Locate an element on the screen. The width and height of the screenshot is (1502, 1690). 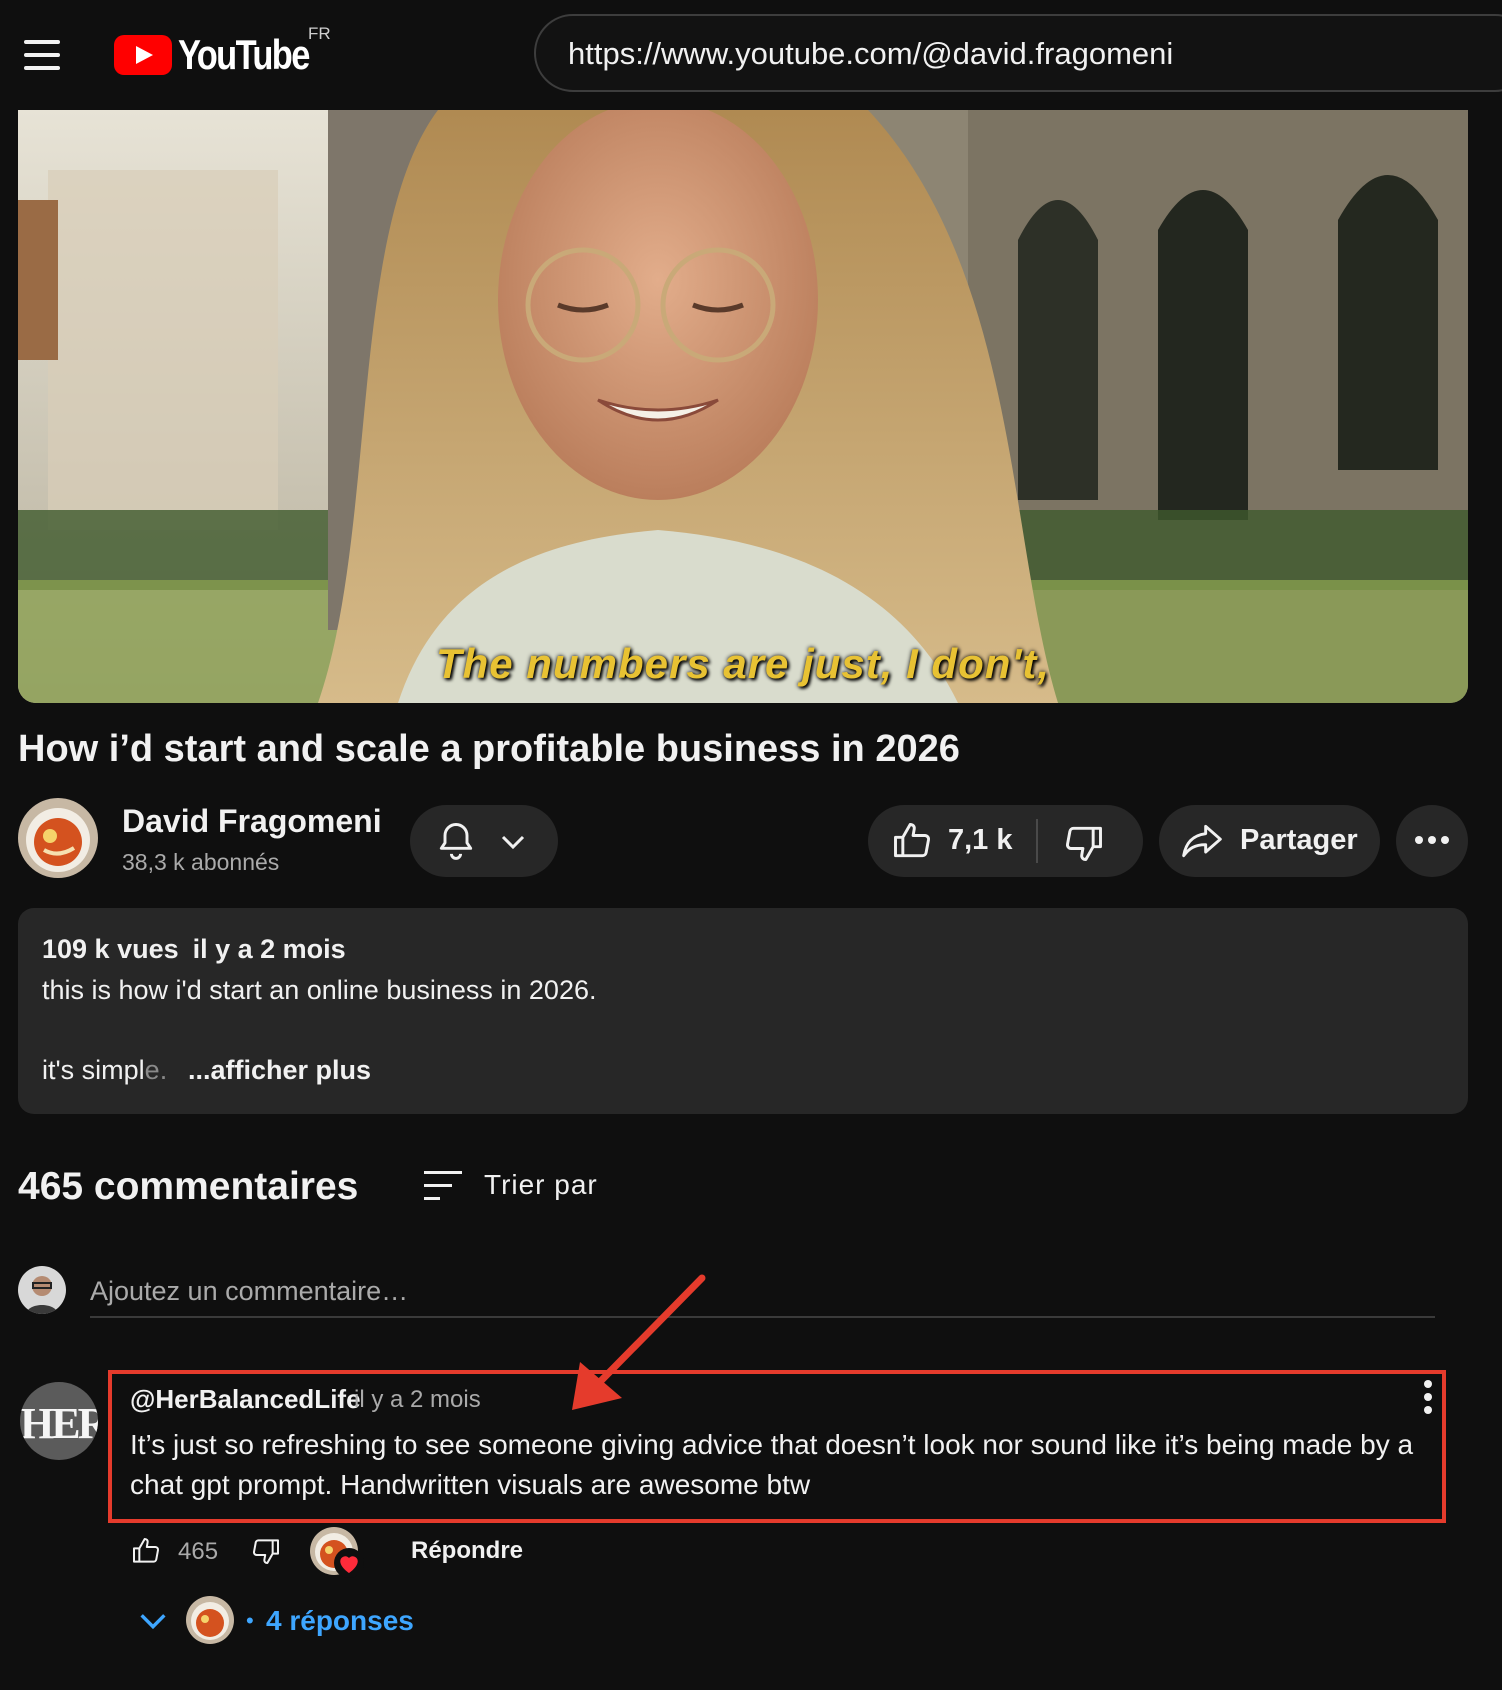
subscriber-count: 38,3 k abonnés is located at coordinates (201, 862).